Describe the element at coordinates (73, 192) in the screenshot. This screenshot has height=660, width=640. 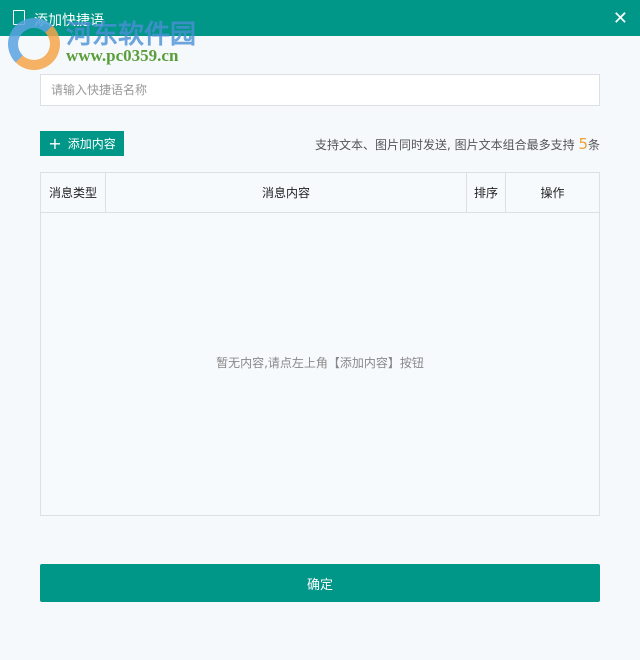
I see `column-header-type: 消息类型` at that location.